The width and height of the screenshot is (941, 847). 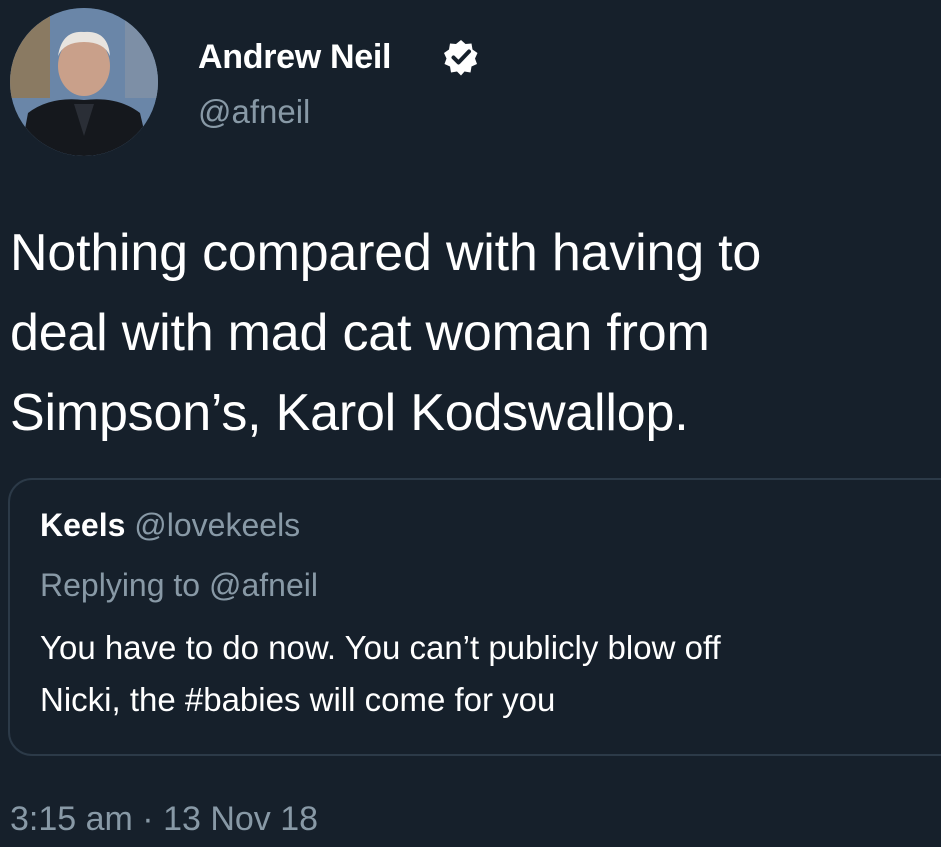 I want to click on replying-to-label: Replying to @afneil, so click(x=179, y=585).